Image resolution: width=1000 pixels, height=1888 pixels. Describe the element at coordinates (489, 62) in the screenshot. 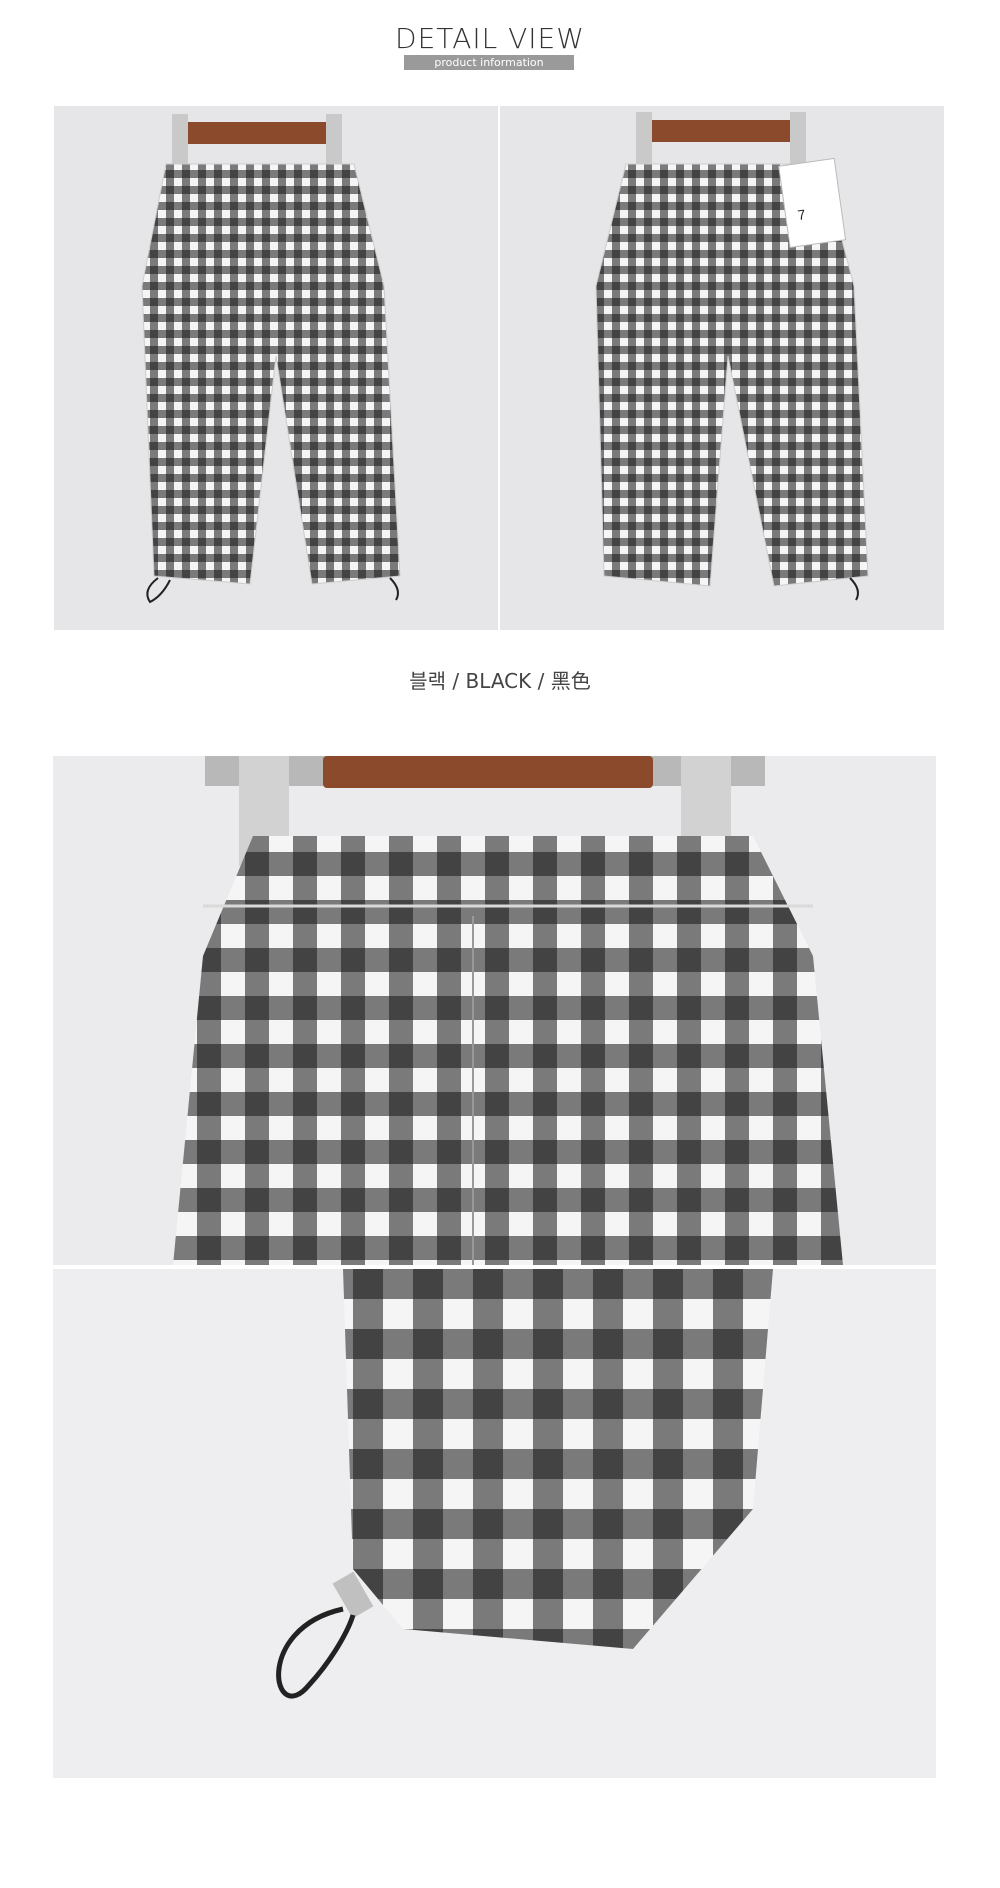

I see `section-subtitle: product information` at that location.